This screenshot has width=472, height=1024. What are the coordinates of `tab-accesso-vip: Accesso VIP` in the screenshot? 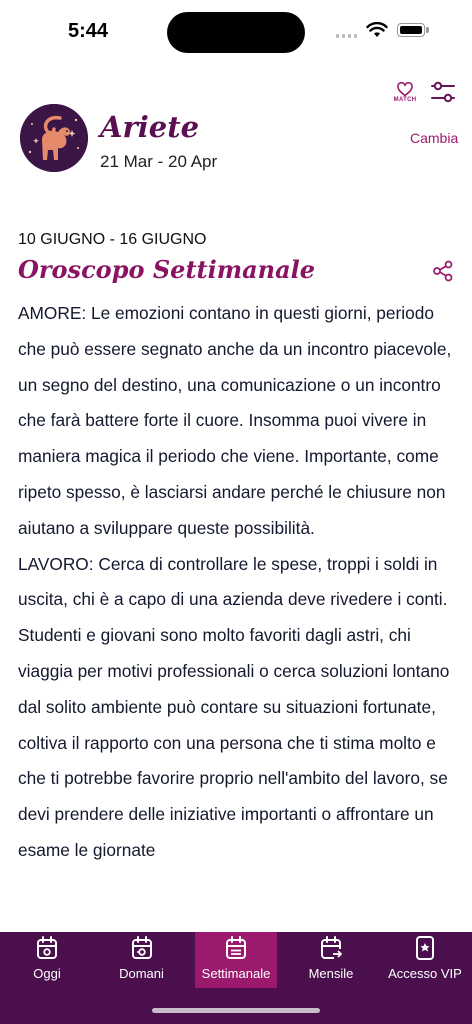 It's located at (425, 960).